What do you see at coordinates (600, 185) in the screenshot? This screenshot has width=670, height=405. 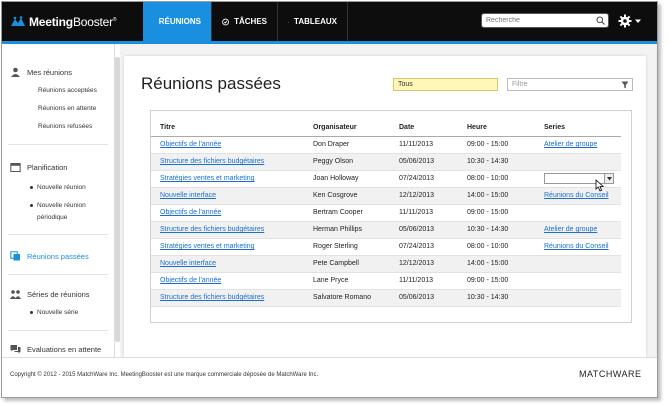 I see `mouse-cursor-icon` at bounding box center [600, 185].